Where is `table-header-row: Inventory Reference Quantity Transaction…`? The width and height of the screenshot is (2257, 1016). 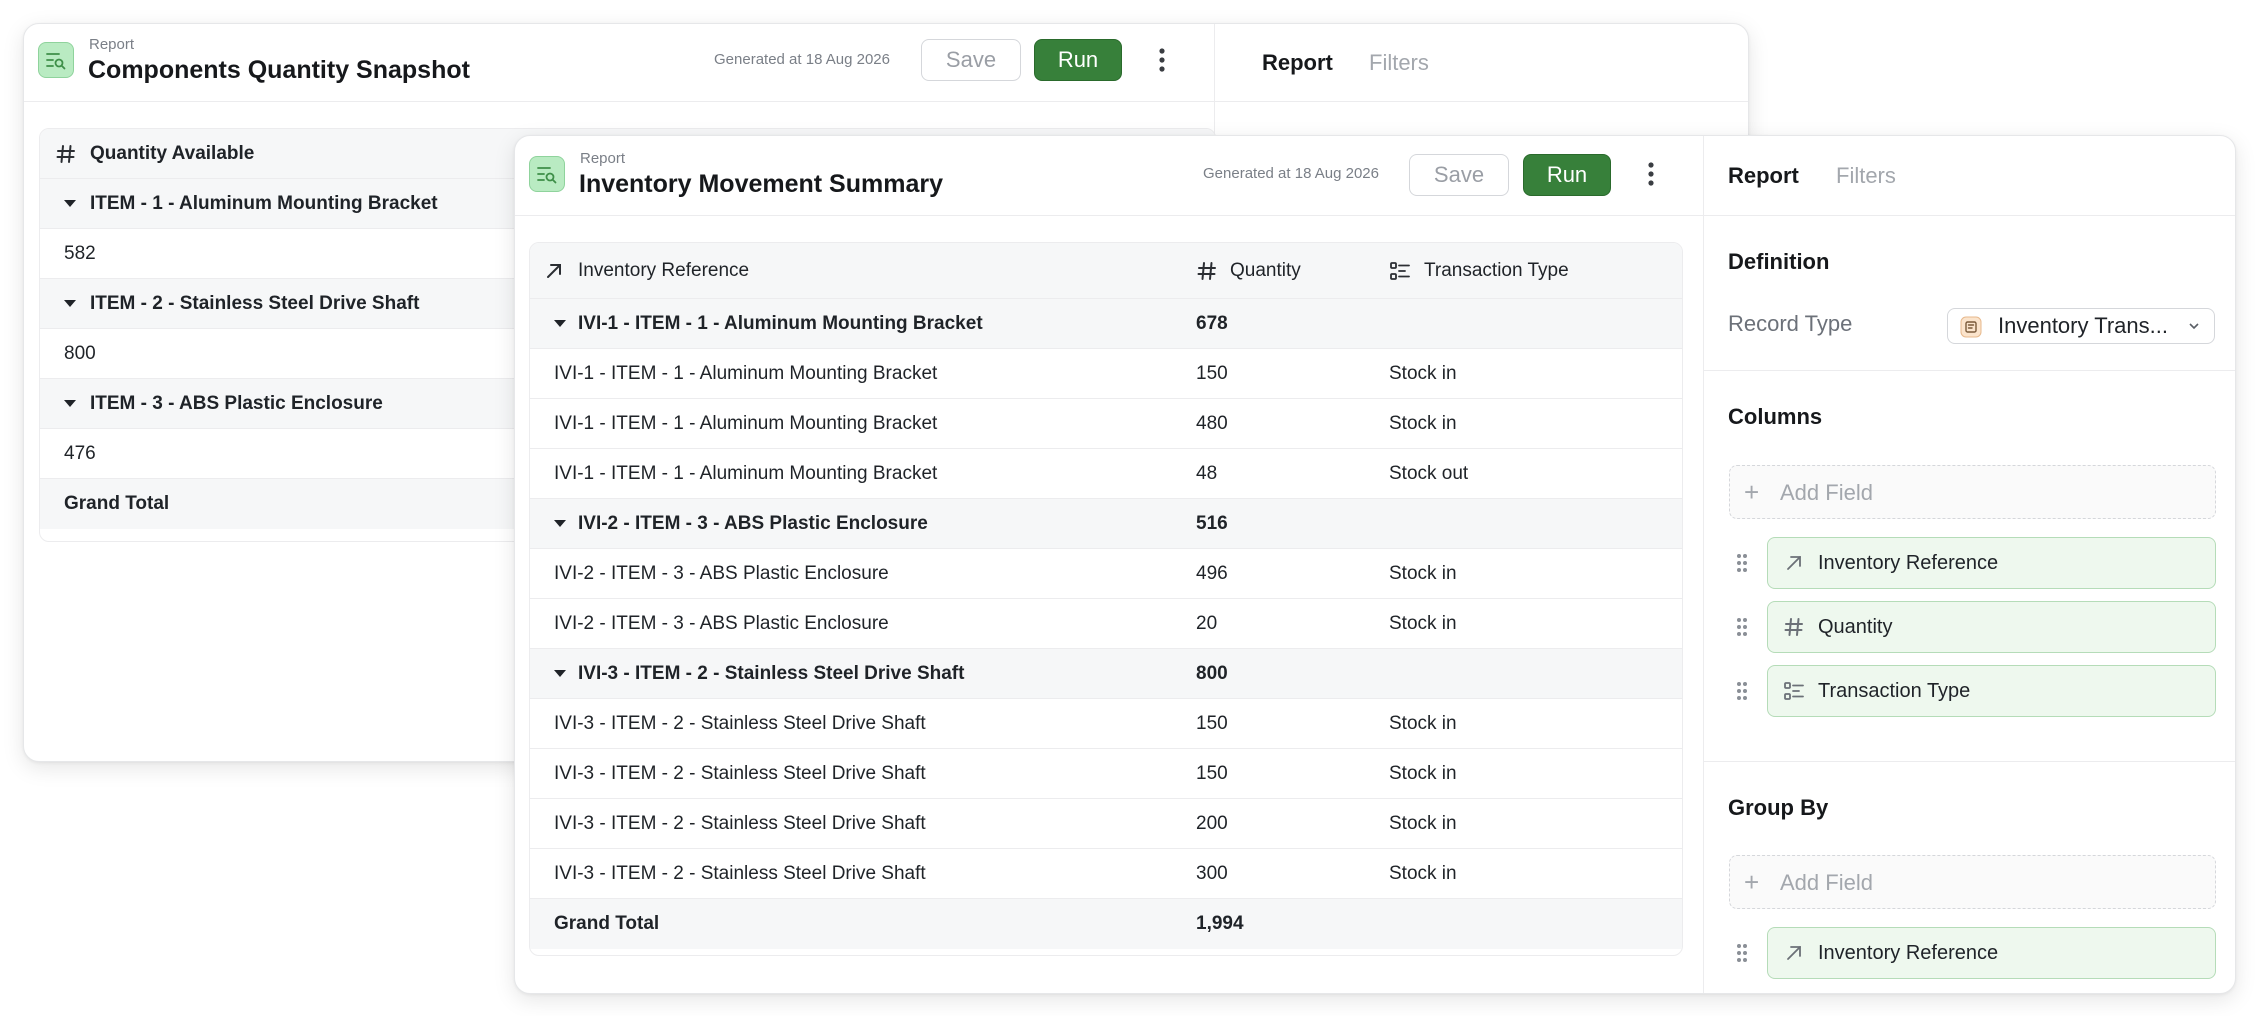 table-header-row: Inventory Reference Quantity Transaction… is located at coordinates (1106, 271).